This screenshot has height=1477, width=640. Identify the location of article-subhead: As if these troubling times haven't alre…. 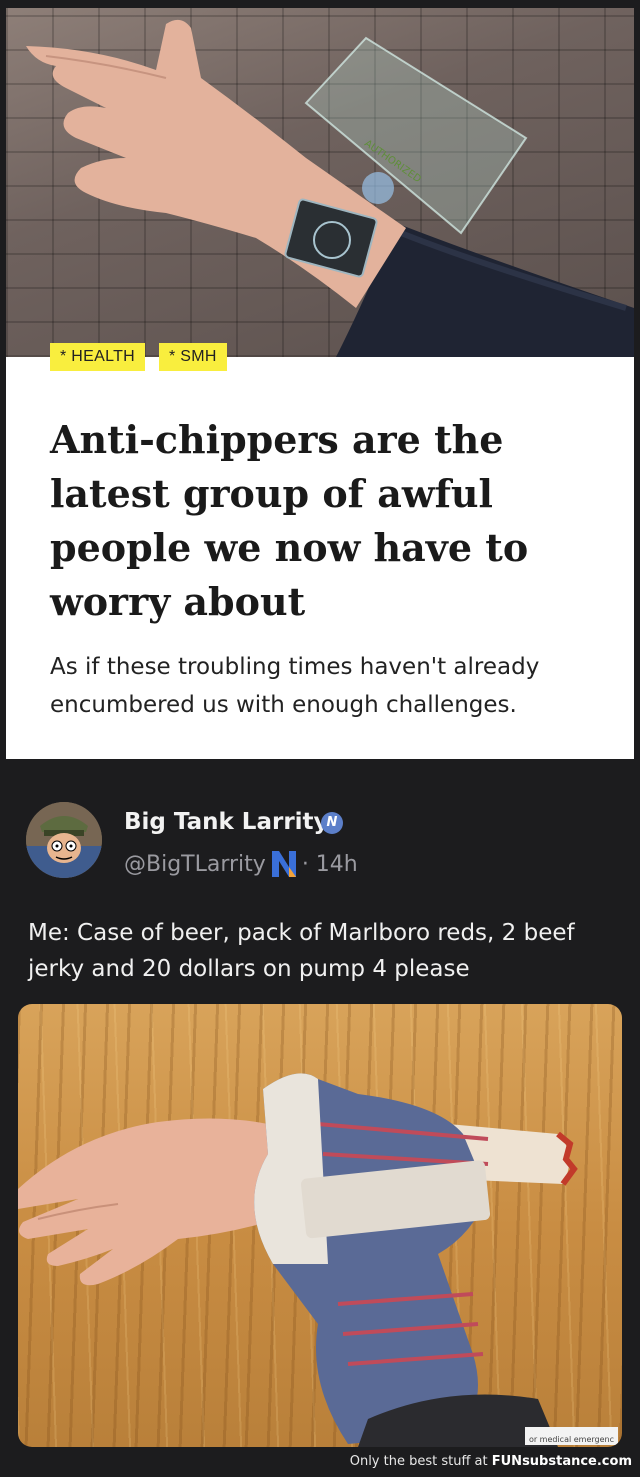
(295, 686).